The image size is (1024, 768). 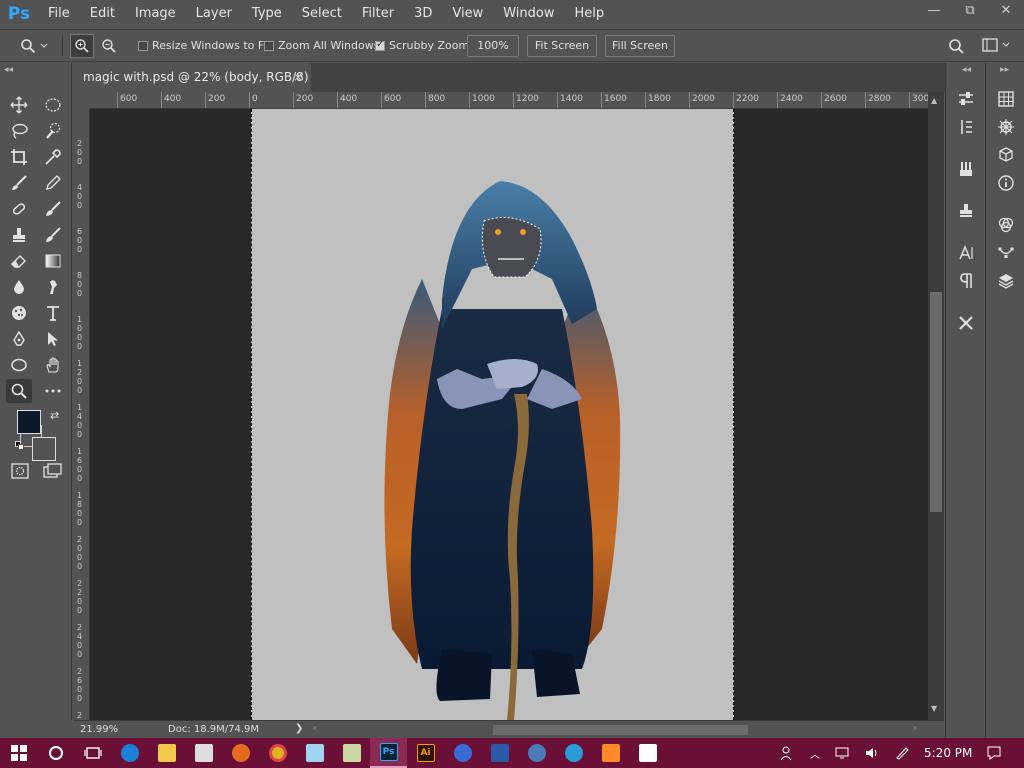 What do you see at coordinates (915, 728) in the screenshot?
I see `scroll-right-icon: ›` at bounding box center [915, 728].